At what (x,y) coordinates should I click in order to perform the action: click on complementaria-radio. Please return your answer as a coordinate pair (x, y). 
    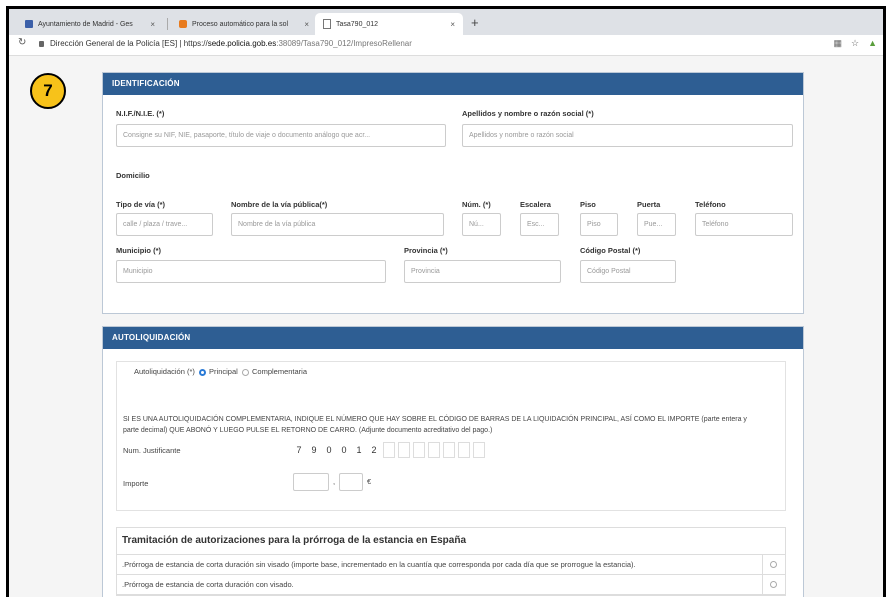
    Looking at the image, I should click on (245, 372).